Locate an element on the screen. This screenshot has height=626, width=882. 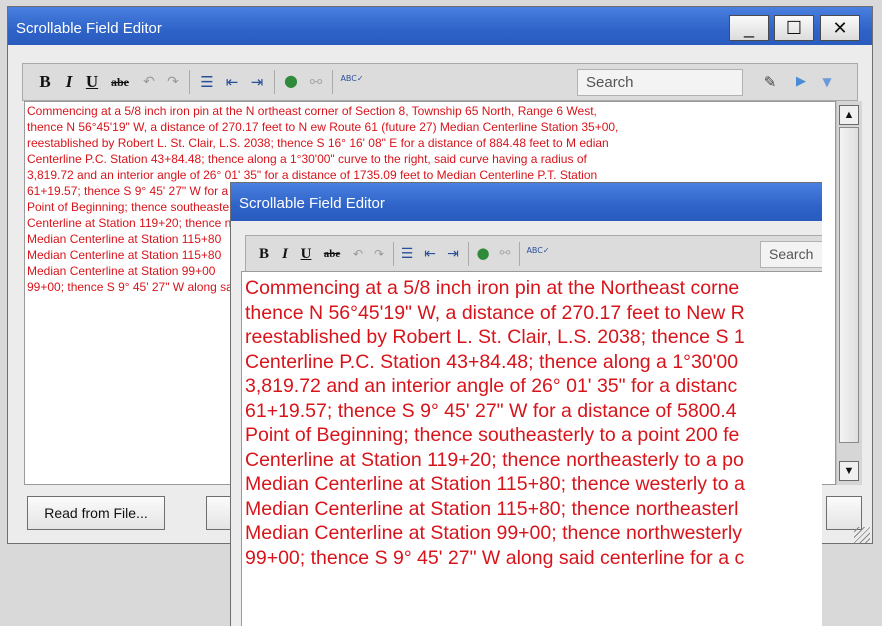
right-button is located at coordinates (844, 513).